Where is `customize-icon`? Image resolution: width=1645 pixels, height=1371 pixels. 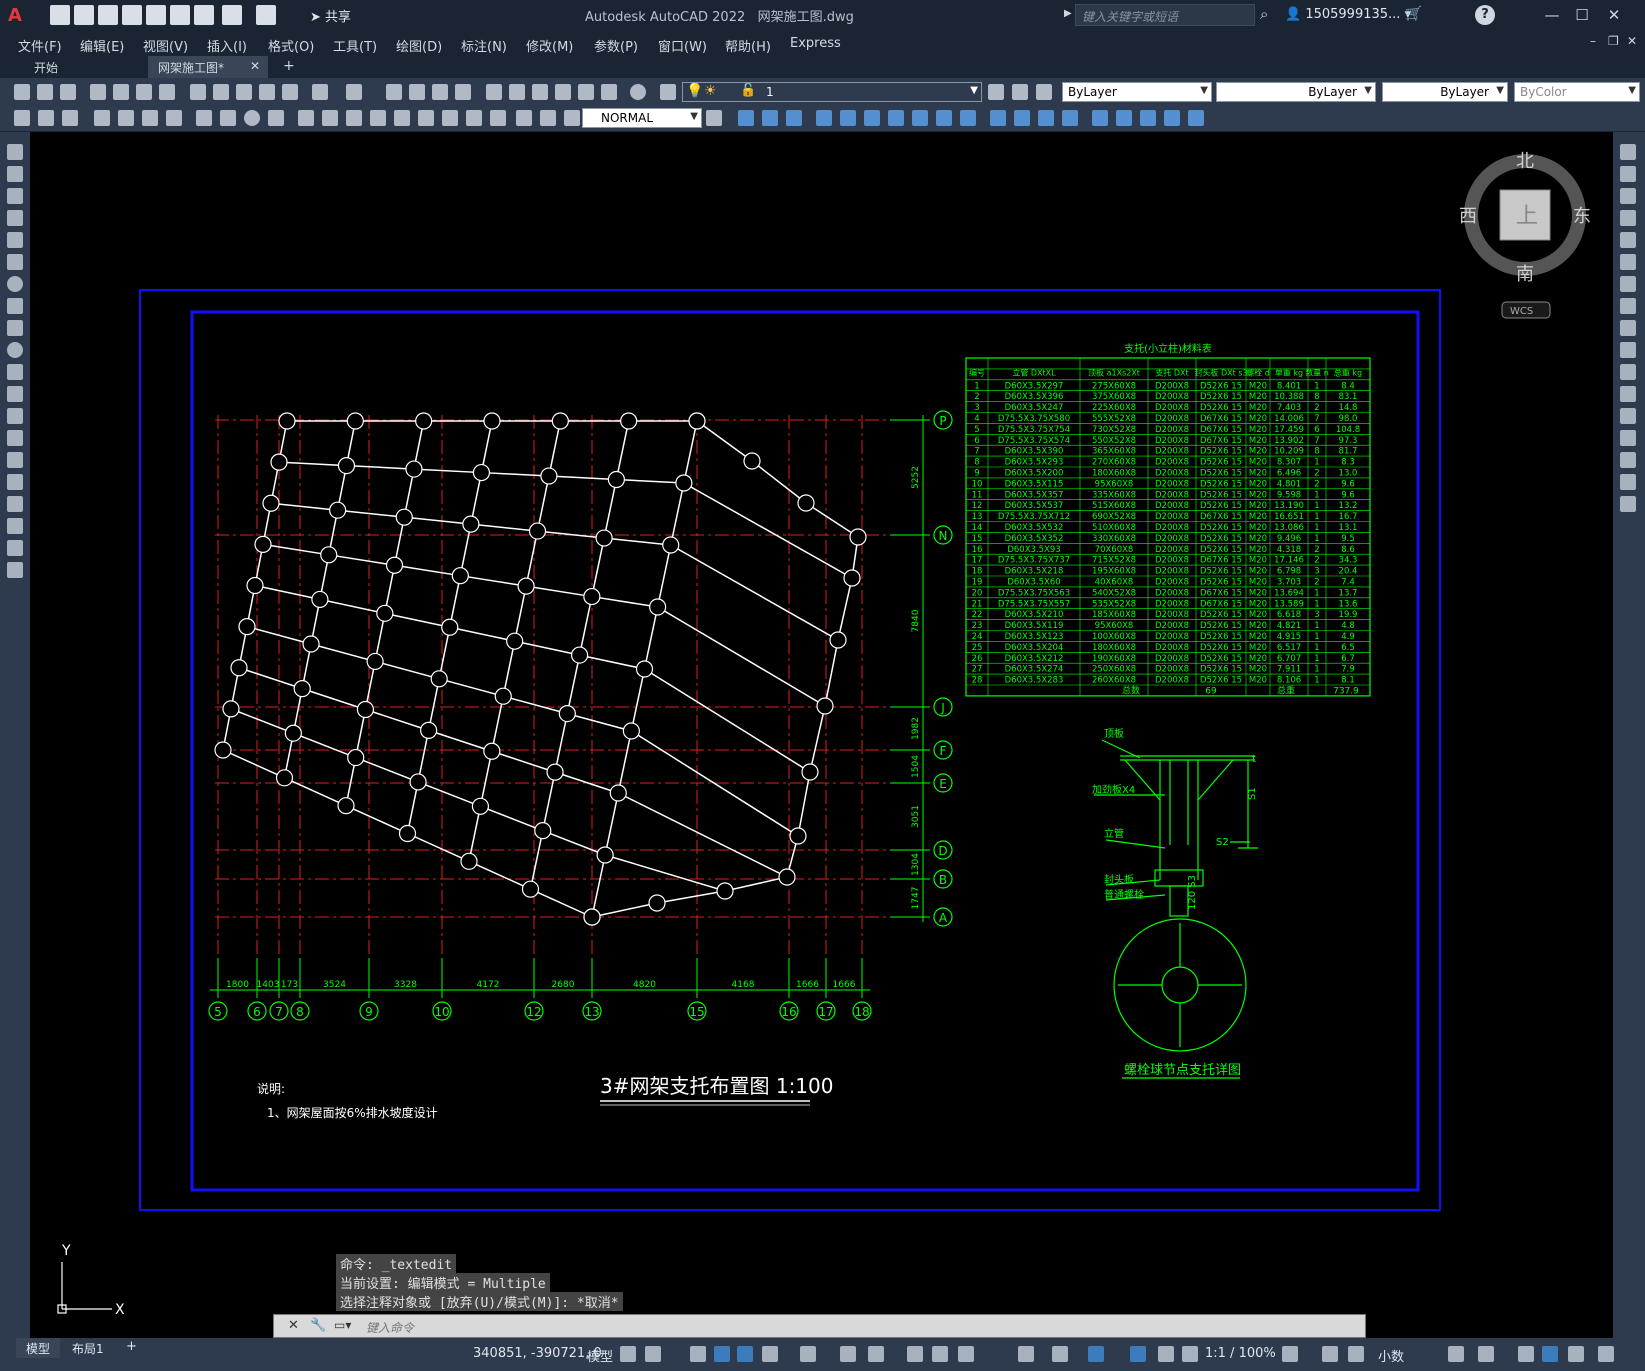
customize-icon is located at coordinates (1606, 1354).